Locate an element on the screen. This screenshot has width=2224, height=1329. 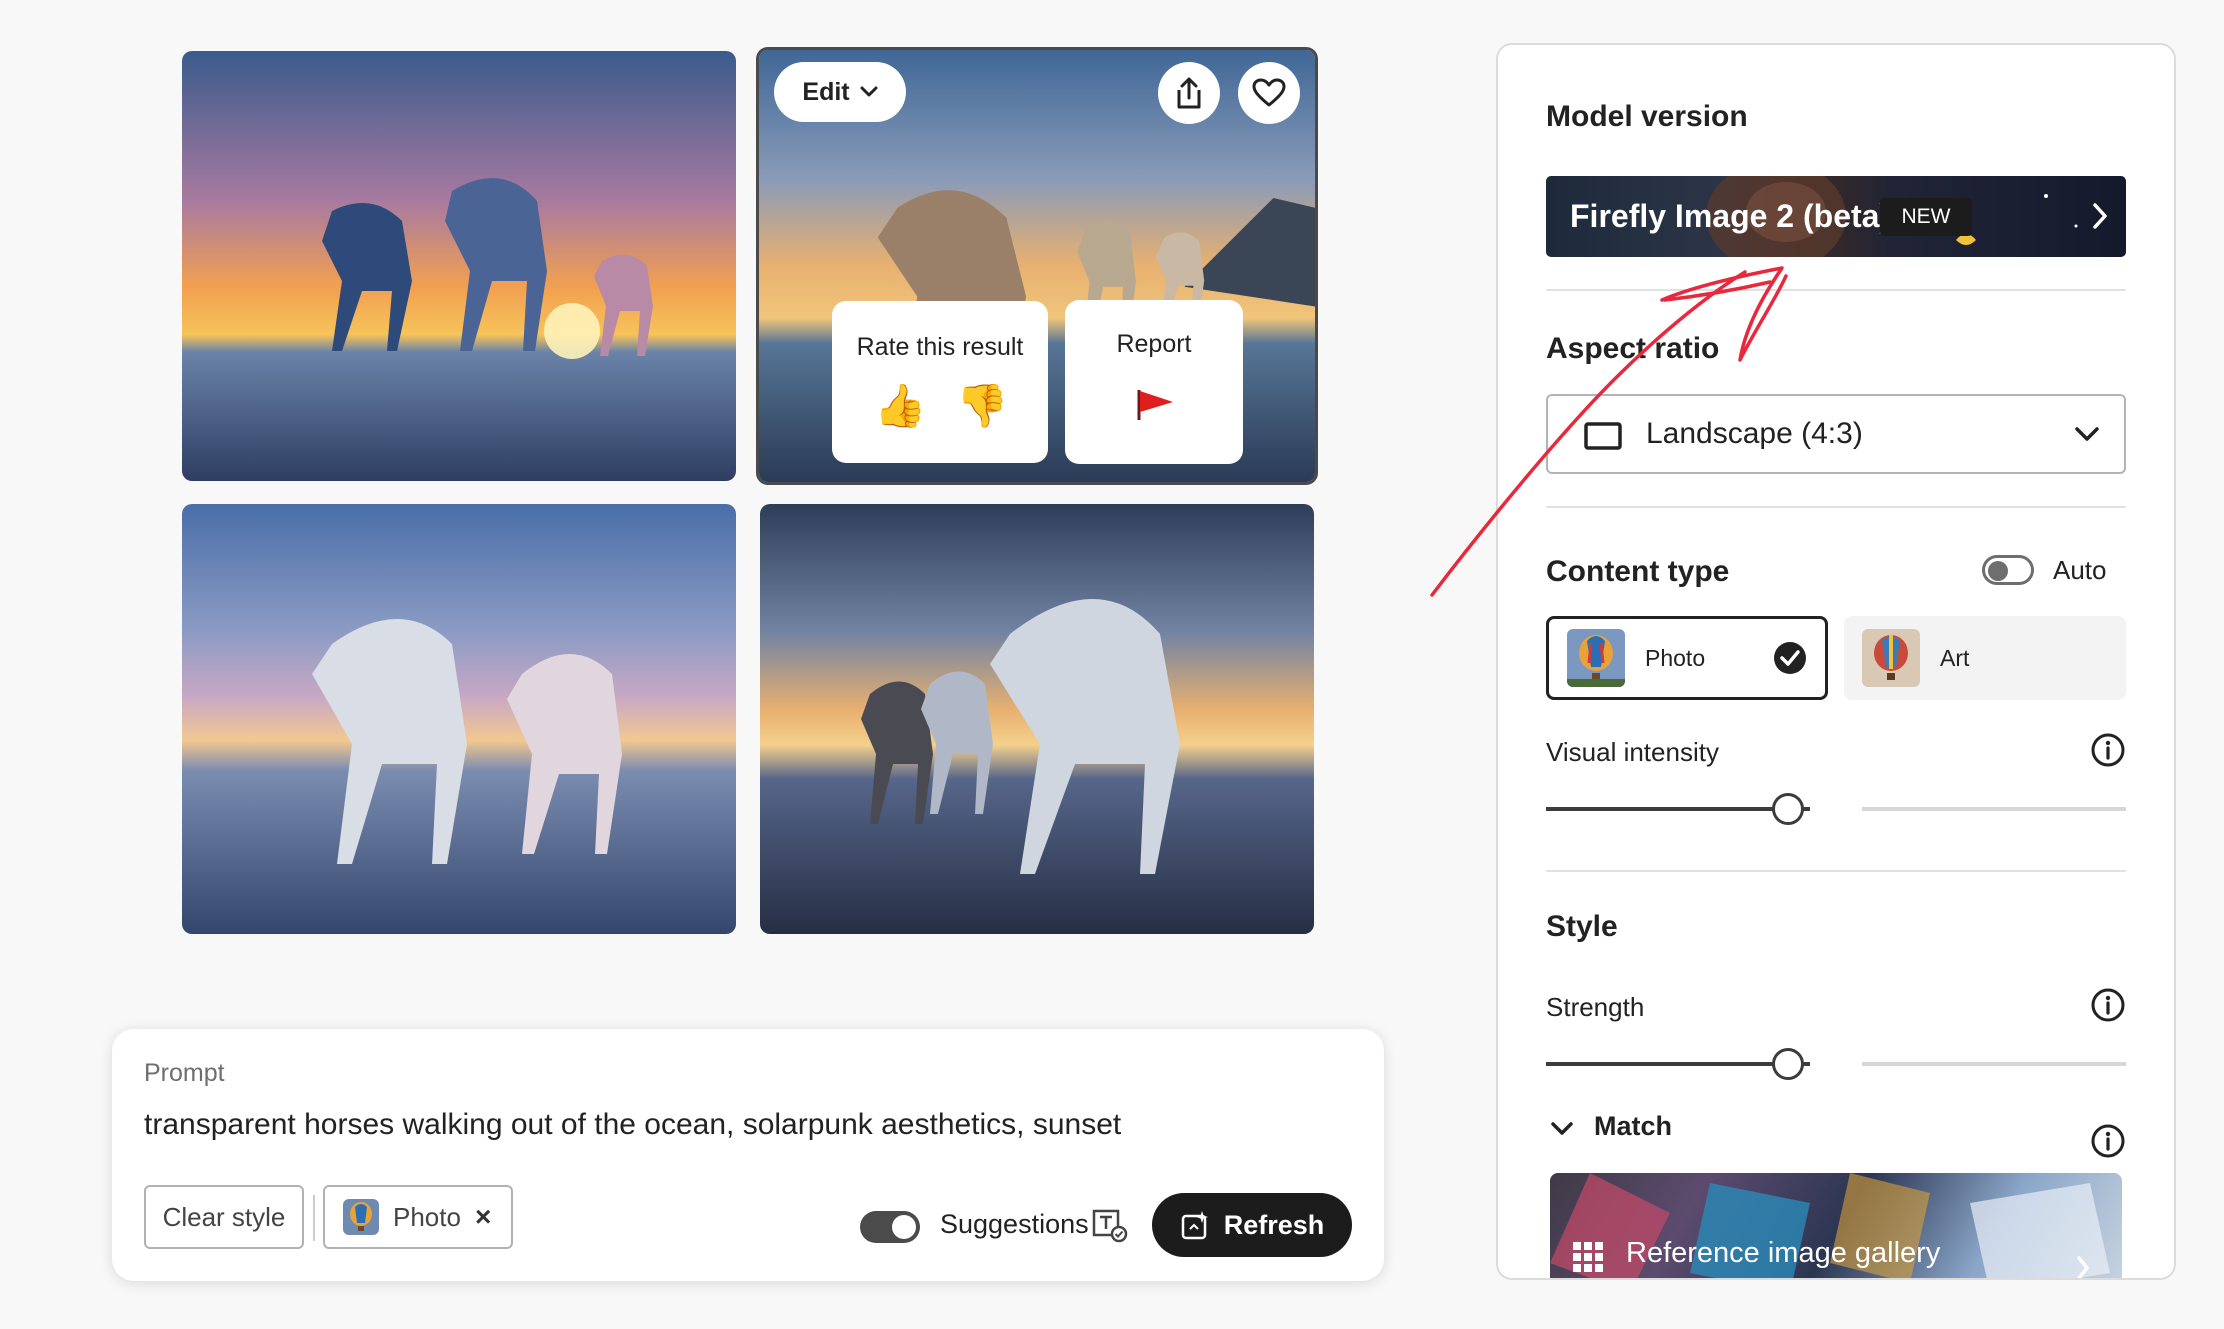
checkmark-icon is located at coordinates (1790, 658).